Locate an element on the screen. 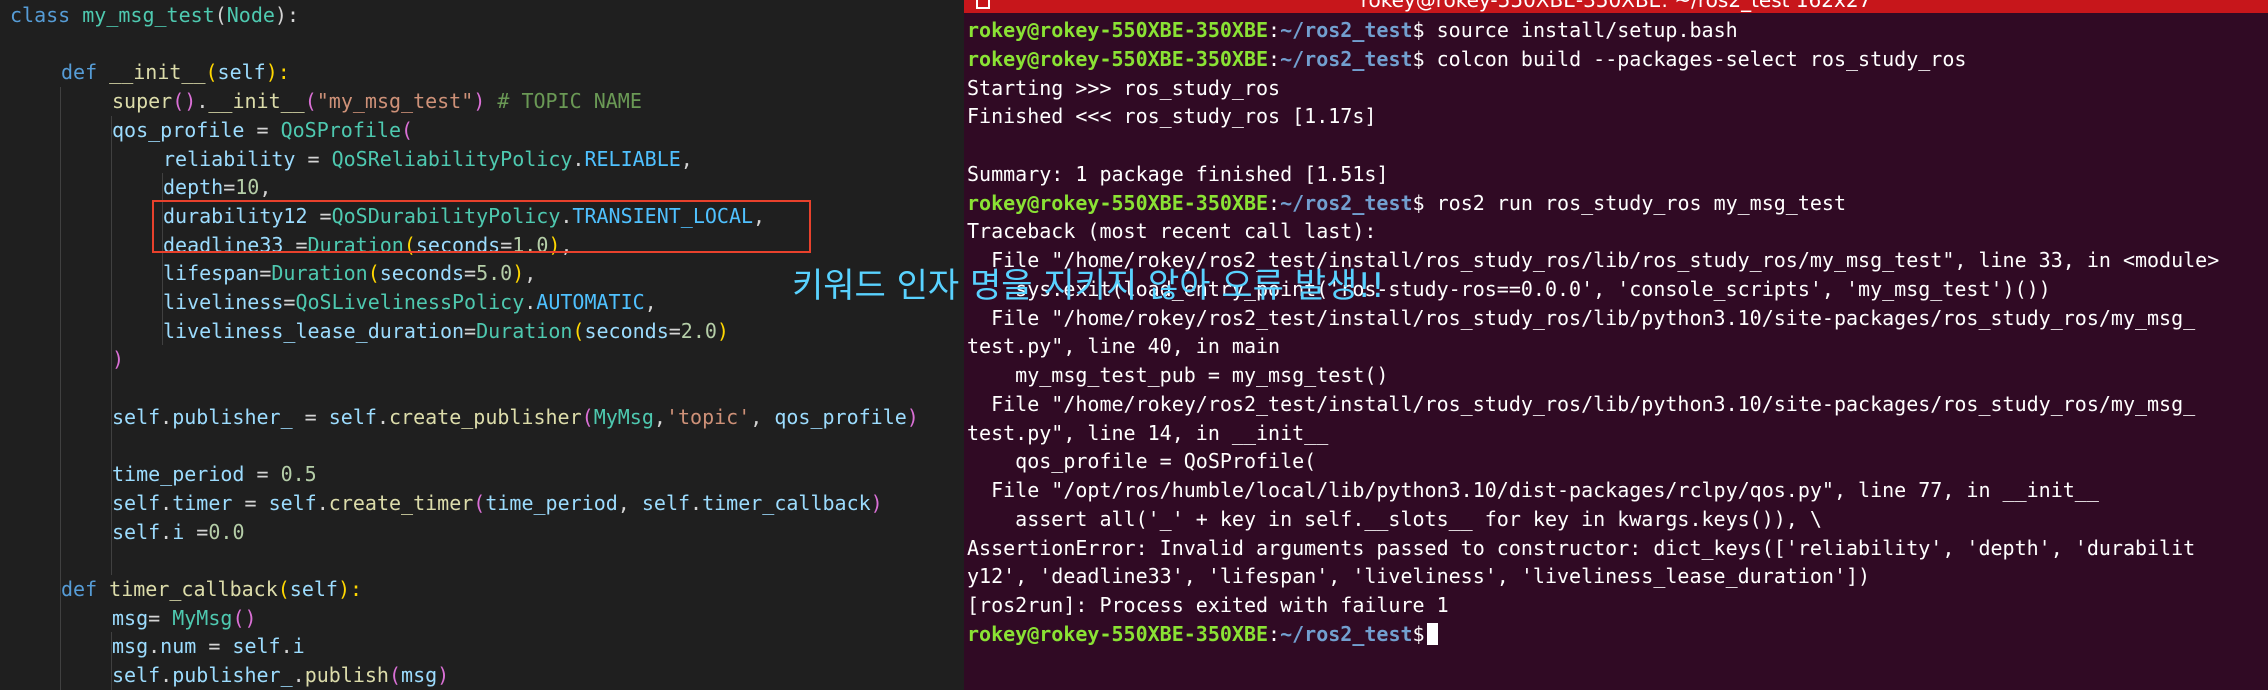 The height and width of the screenshot is (690, 2268). output-text: [ros2run]: Process exited with failure 1 is located at coordinates (1208, 605).